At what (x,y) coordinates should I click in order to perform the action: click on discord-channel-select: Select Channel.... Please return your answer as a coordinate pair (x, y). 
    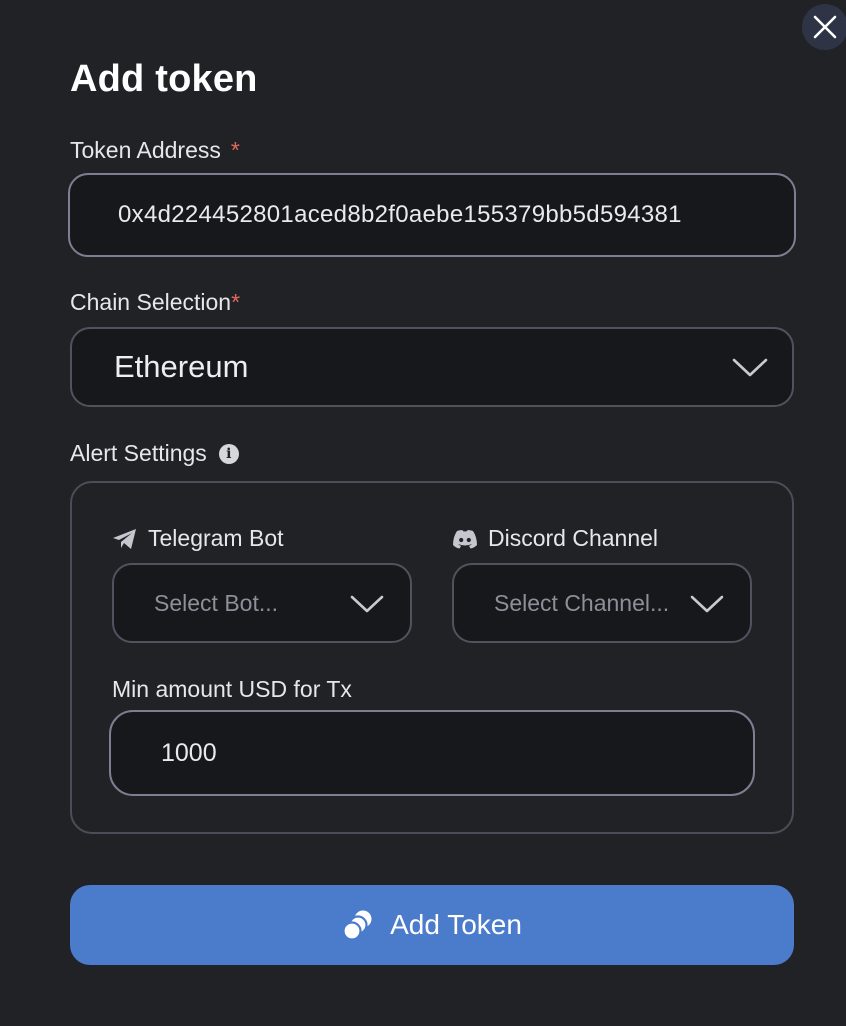
    Looking at the image, I should click on (602, 603).